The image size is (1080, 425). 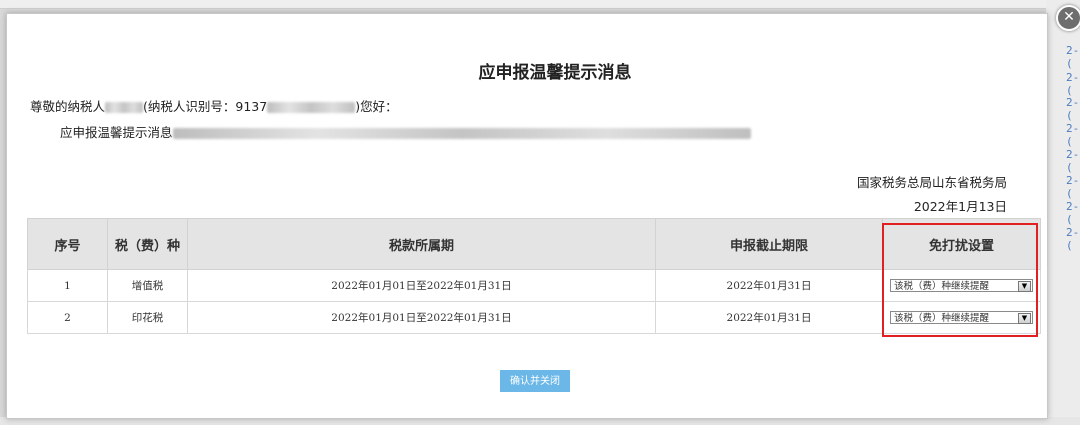 I want to click on header-tax-type: 税（费）种, so click(x=147, y=244).